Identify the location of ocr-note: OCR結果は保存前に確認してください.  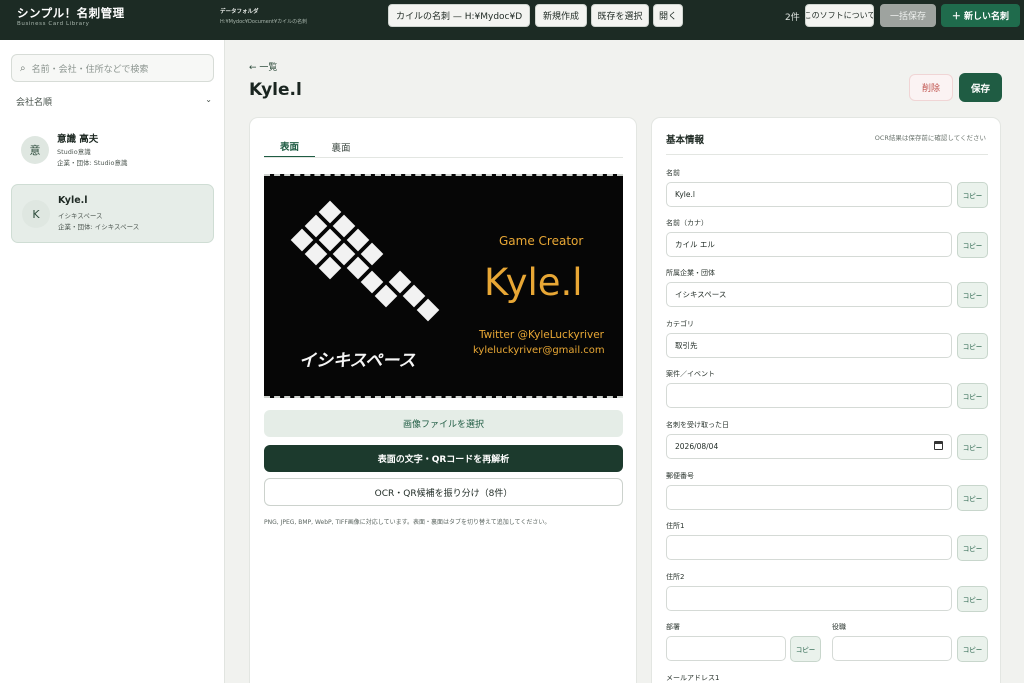
(930, 138).